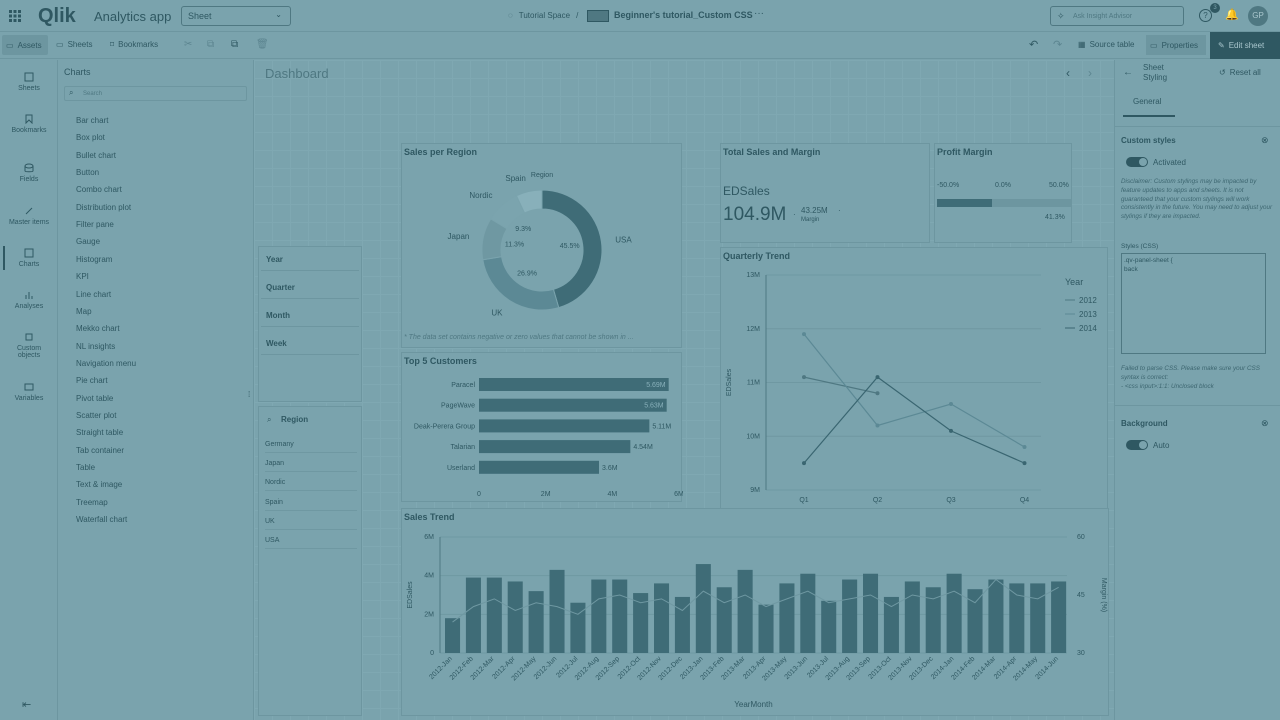  Describe the element at coordinates (1003, 193) in the screenshot. I see `profit-margin-gauge: Profit Margin -50.0% 0.0% 50.0% 41.3%` at that location.